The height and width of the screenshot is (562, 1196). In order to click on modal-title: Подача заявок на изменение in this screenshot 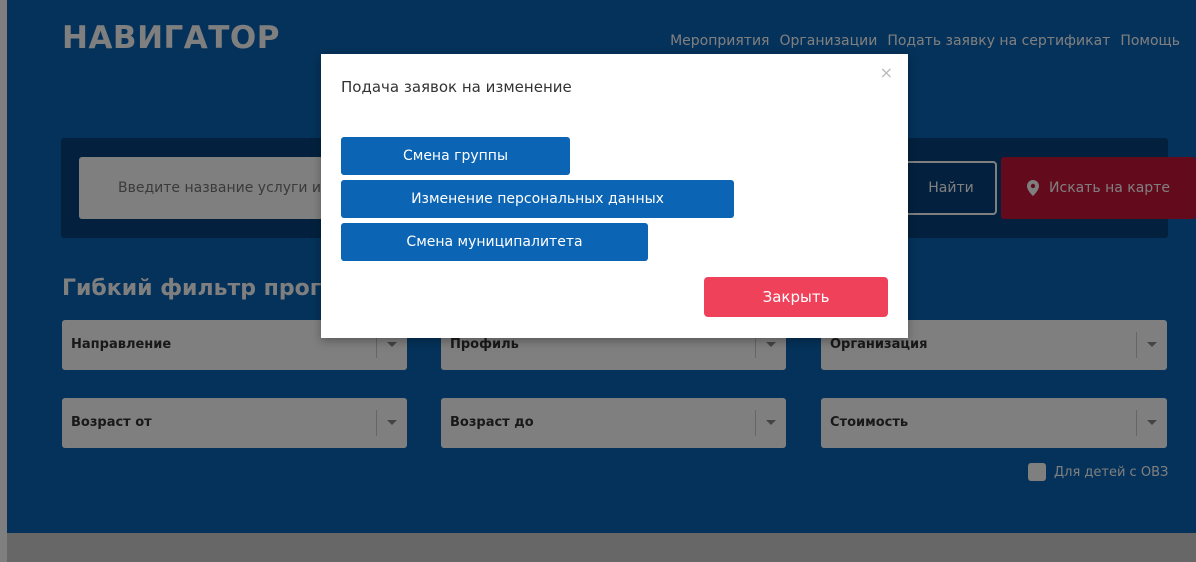, I will do `click(456, 87)`.